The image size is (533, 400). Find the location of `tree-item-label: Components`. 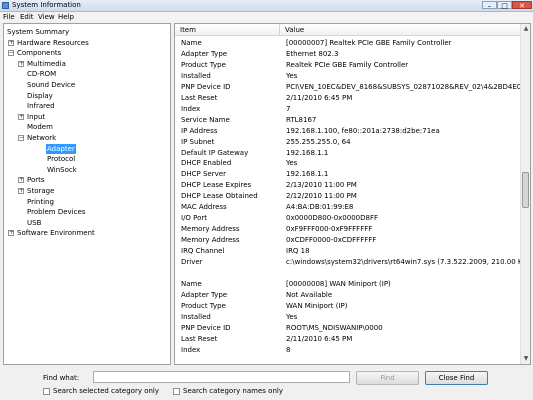

tree-item-label: Components is located at coordinates (39, 53).